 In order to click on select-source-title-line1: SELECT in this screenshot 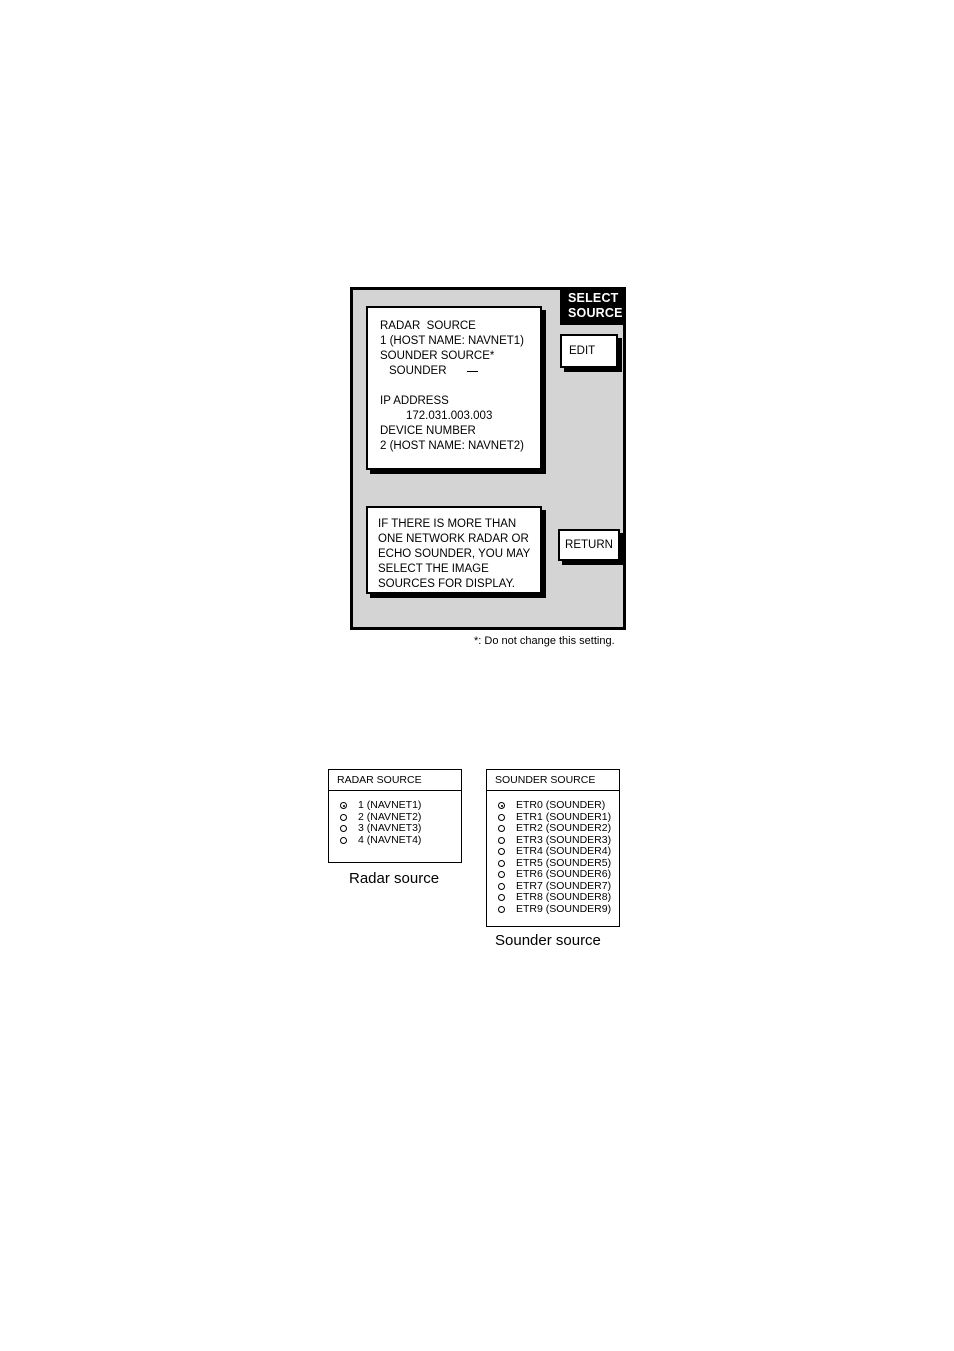, I will do `click(593, 298)`.